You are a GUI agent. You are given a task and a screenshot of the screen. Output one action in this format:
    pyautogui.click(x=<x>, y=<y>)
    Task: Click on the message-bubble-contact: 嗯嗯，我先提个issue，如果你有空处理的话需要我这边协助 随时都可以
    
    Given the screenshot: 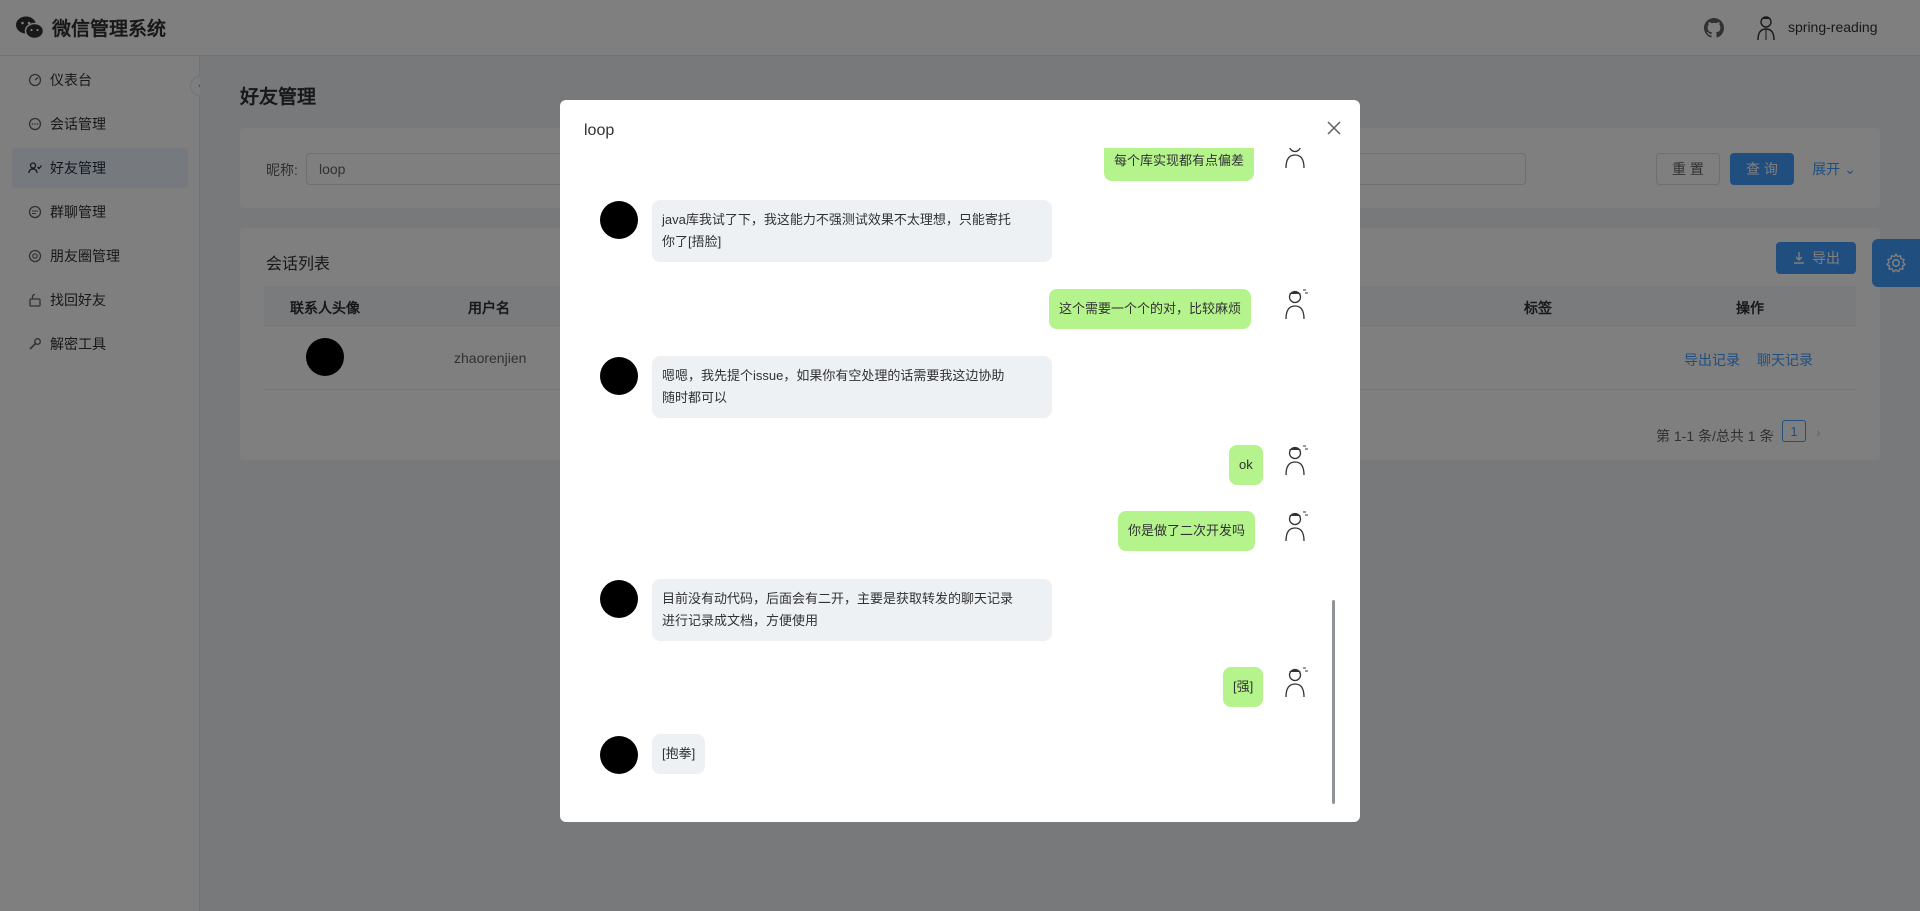 What is the action you would take?
    pyautogui.click(x=852, y=387)
    